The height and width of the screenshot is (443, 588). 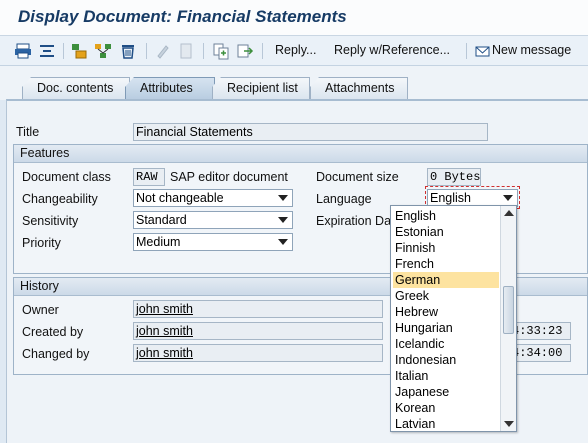 I want to click on edit-icon, so click(x=163, y=51).